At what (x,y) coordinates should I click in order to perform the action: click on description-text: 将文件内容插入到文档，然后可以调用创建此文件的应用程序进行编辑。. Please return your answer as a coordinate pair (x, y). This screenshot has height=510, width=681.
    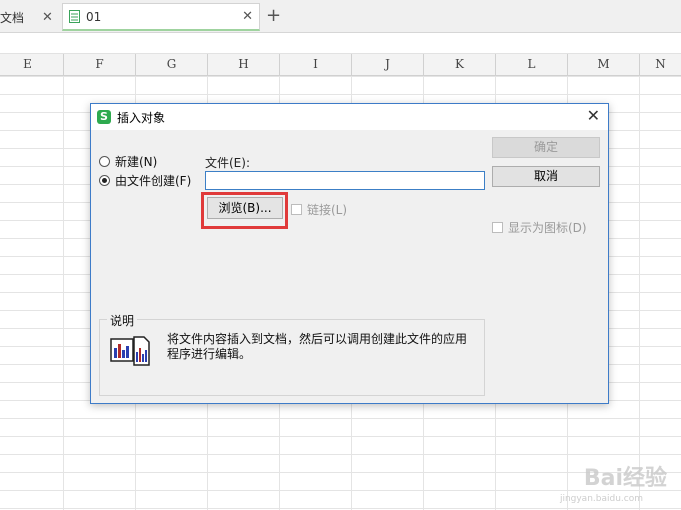
    Looking at the image, I should click on (317, 346).